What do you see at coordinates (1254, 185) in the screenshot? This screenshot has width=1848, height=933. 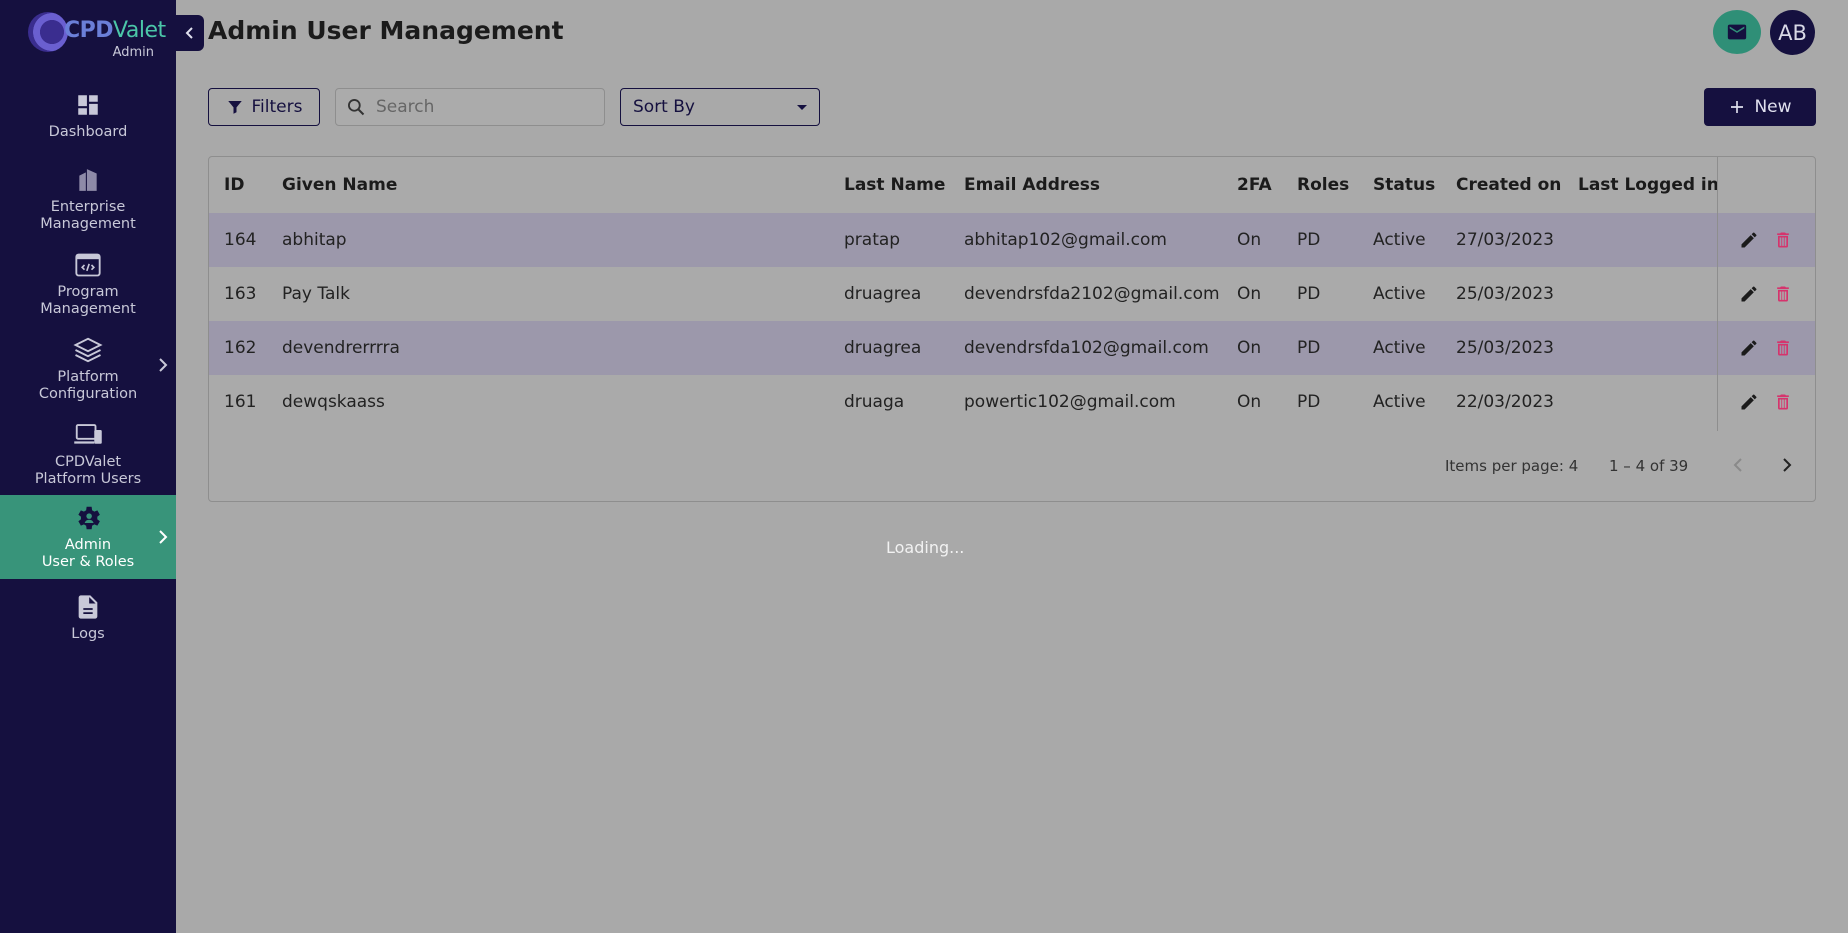 I see `column-header-2fa: 2FA` at bounding box center [1254, 185].